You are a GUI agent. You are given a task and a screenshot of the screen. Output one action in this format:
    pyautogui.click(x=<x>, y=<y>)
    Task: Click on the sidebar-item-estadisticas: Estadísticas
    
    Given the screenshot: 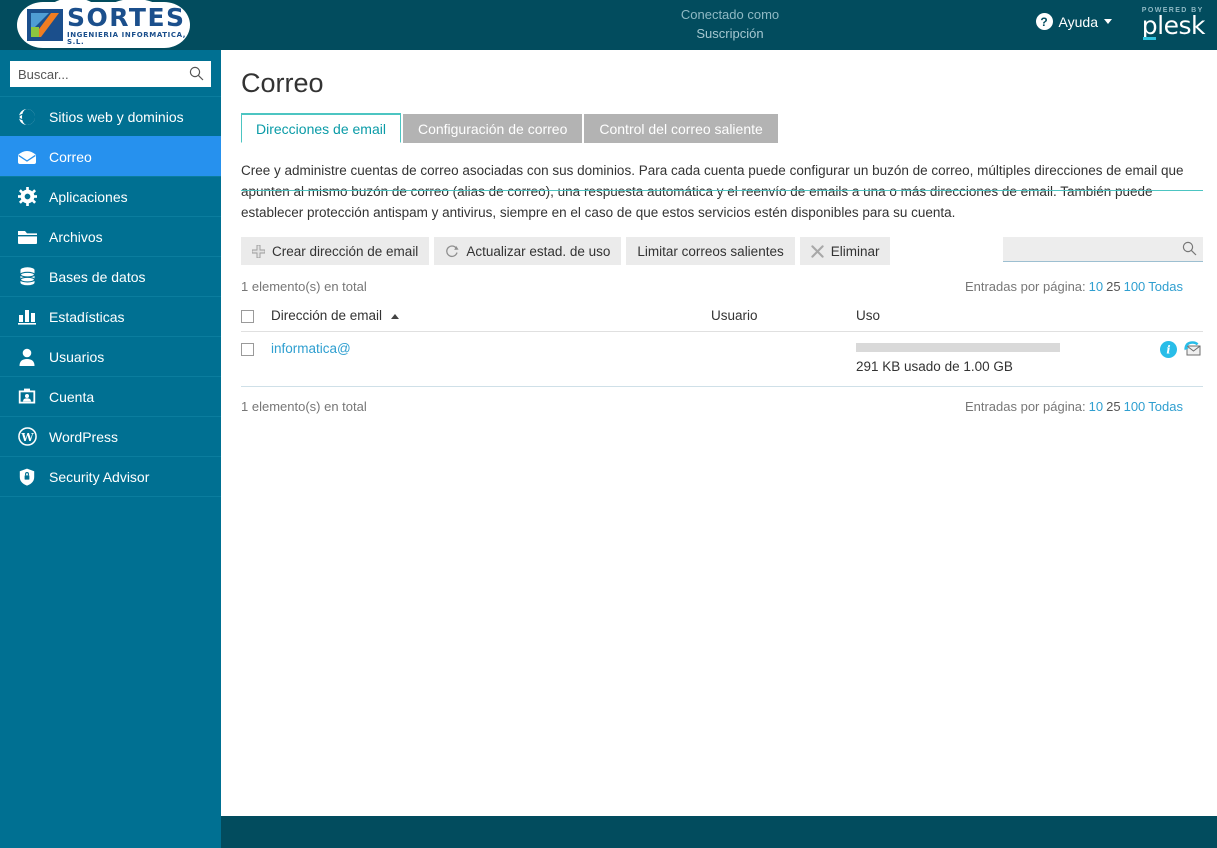 What is the action you would take?
    pyautogui.click(x=110, y=316)
    